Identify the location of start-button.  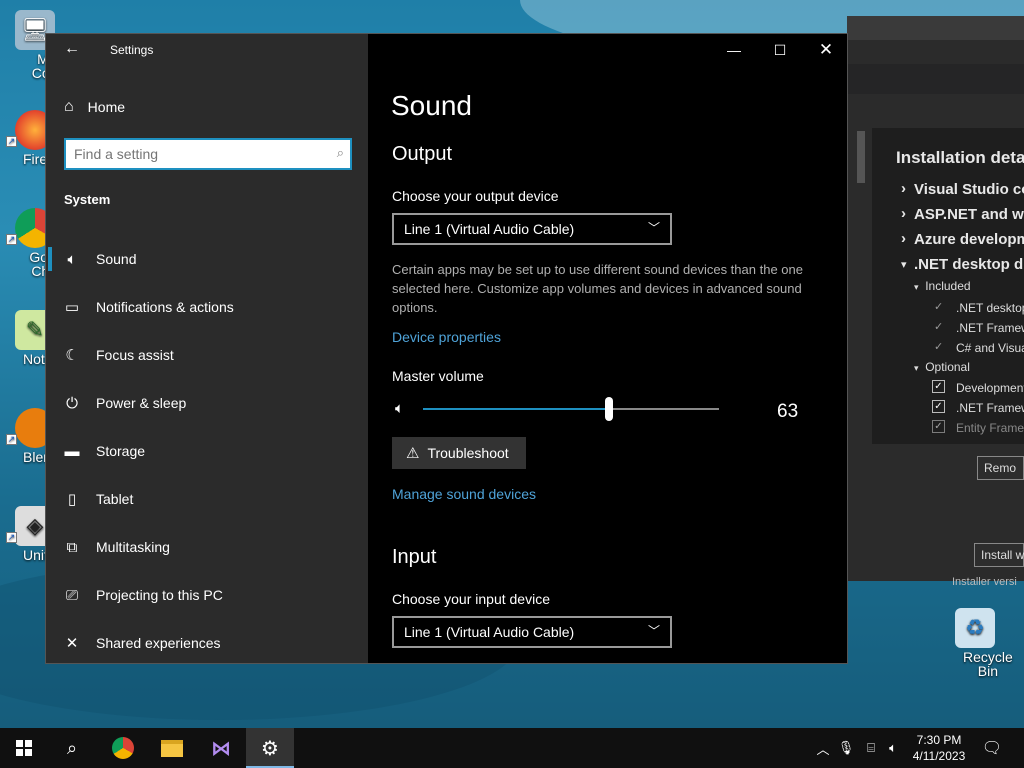
(24, 748).